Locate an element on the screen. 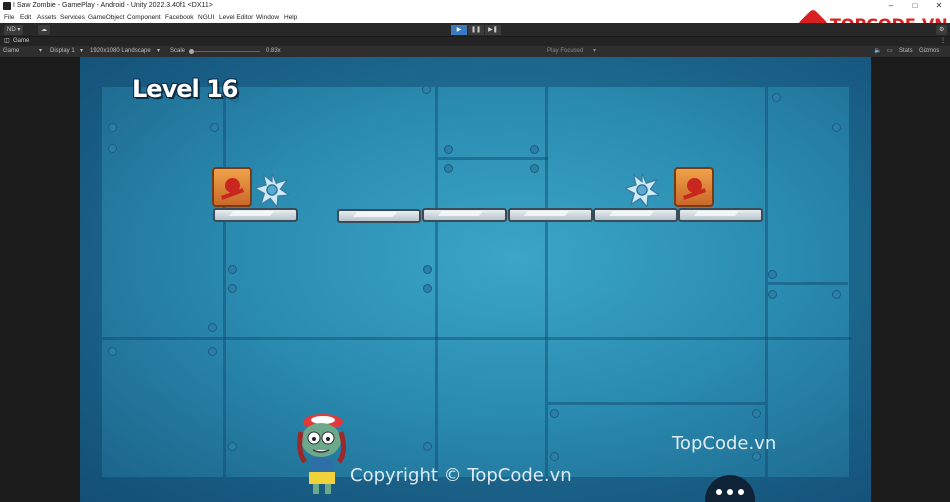 This screenshot has width=950, height=502. menu-ngui: NGUI is located at coordinates (206, 17).